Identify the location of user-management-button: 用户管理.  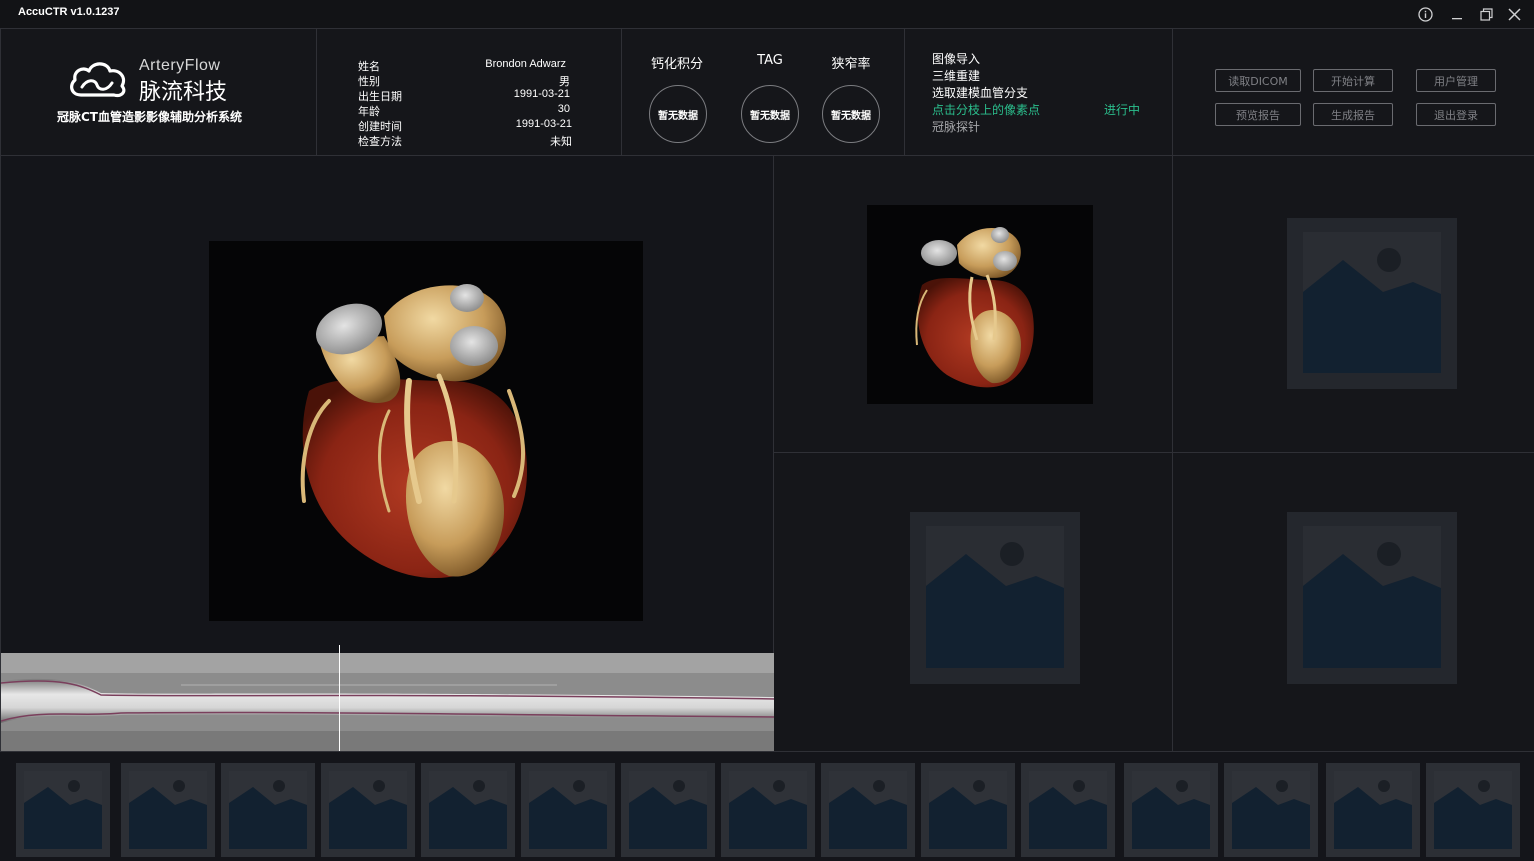
(1456, 80).